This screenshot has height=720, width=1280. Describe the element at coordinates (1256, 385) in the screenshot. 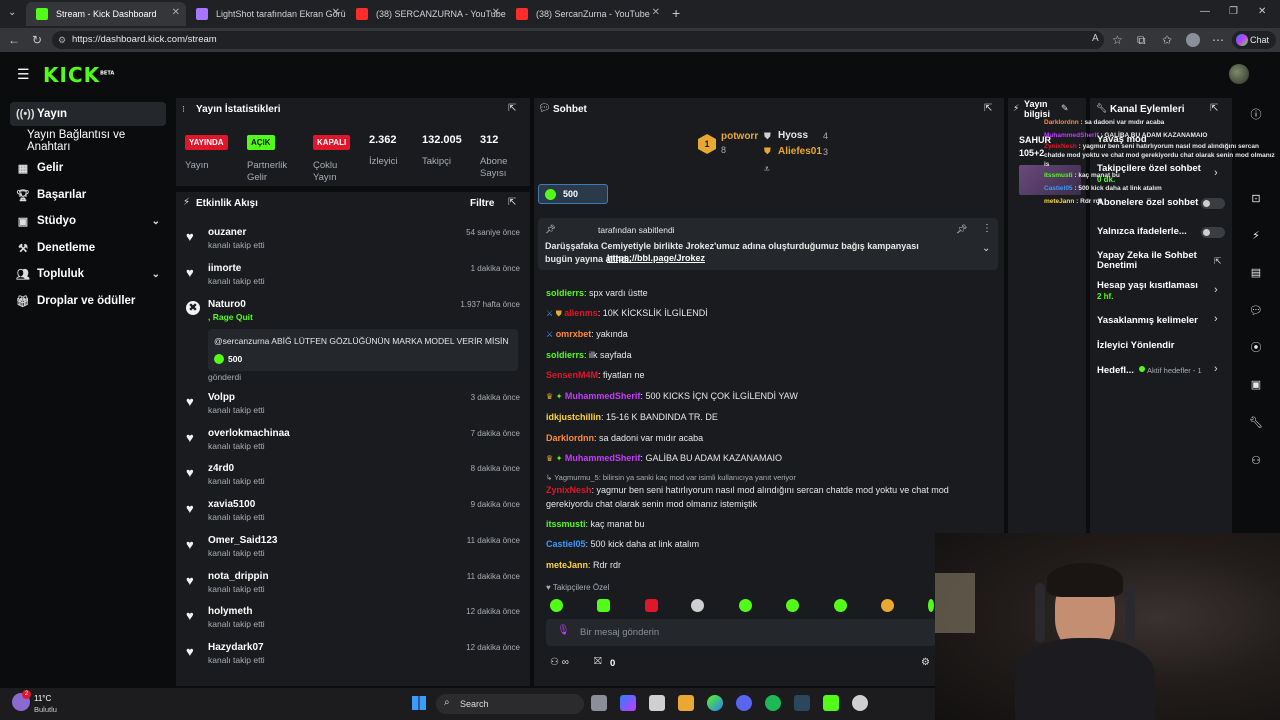

I see `layout-icon: ▣` at that location.